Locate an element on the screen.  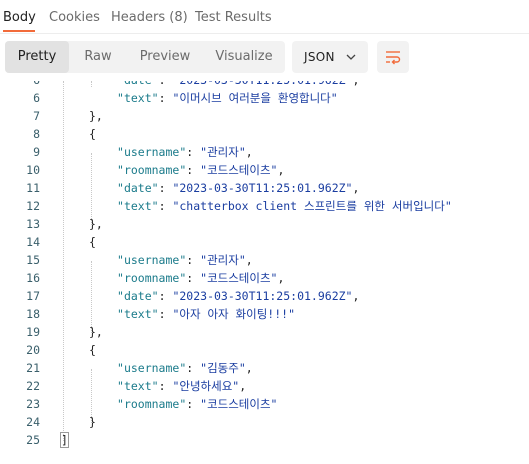
tab-test-results: Test Results is located at coordinates (233, 18).